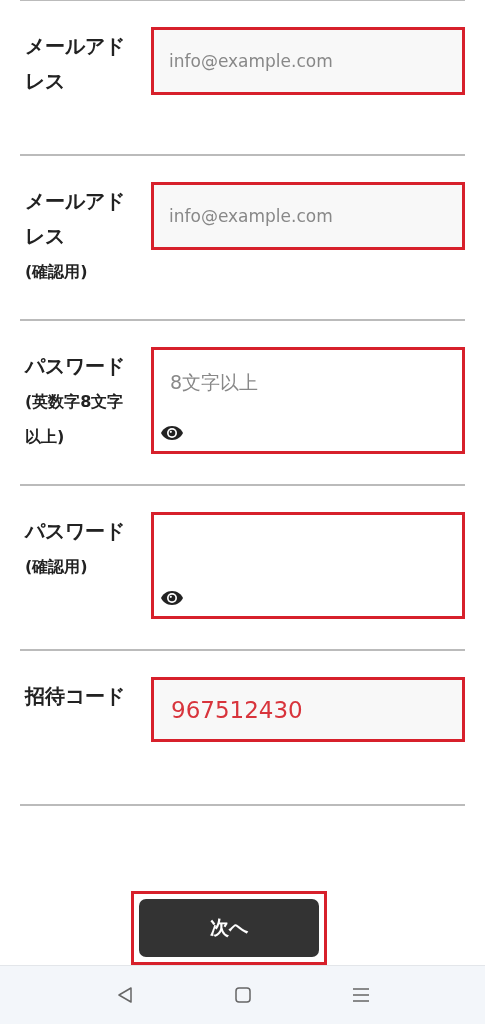  Describe the element at coordinates (242, 995) in the screenshot. I see `home-icon` at that location.